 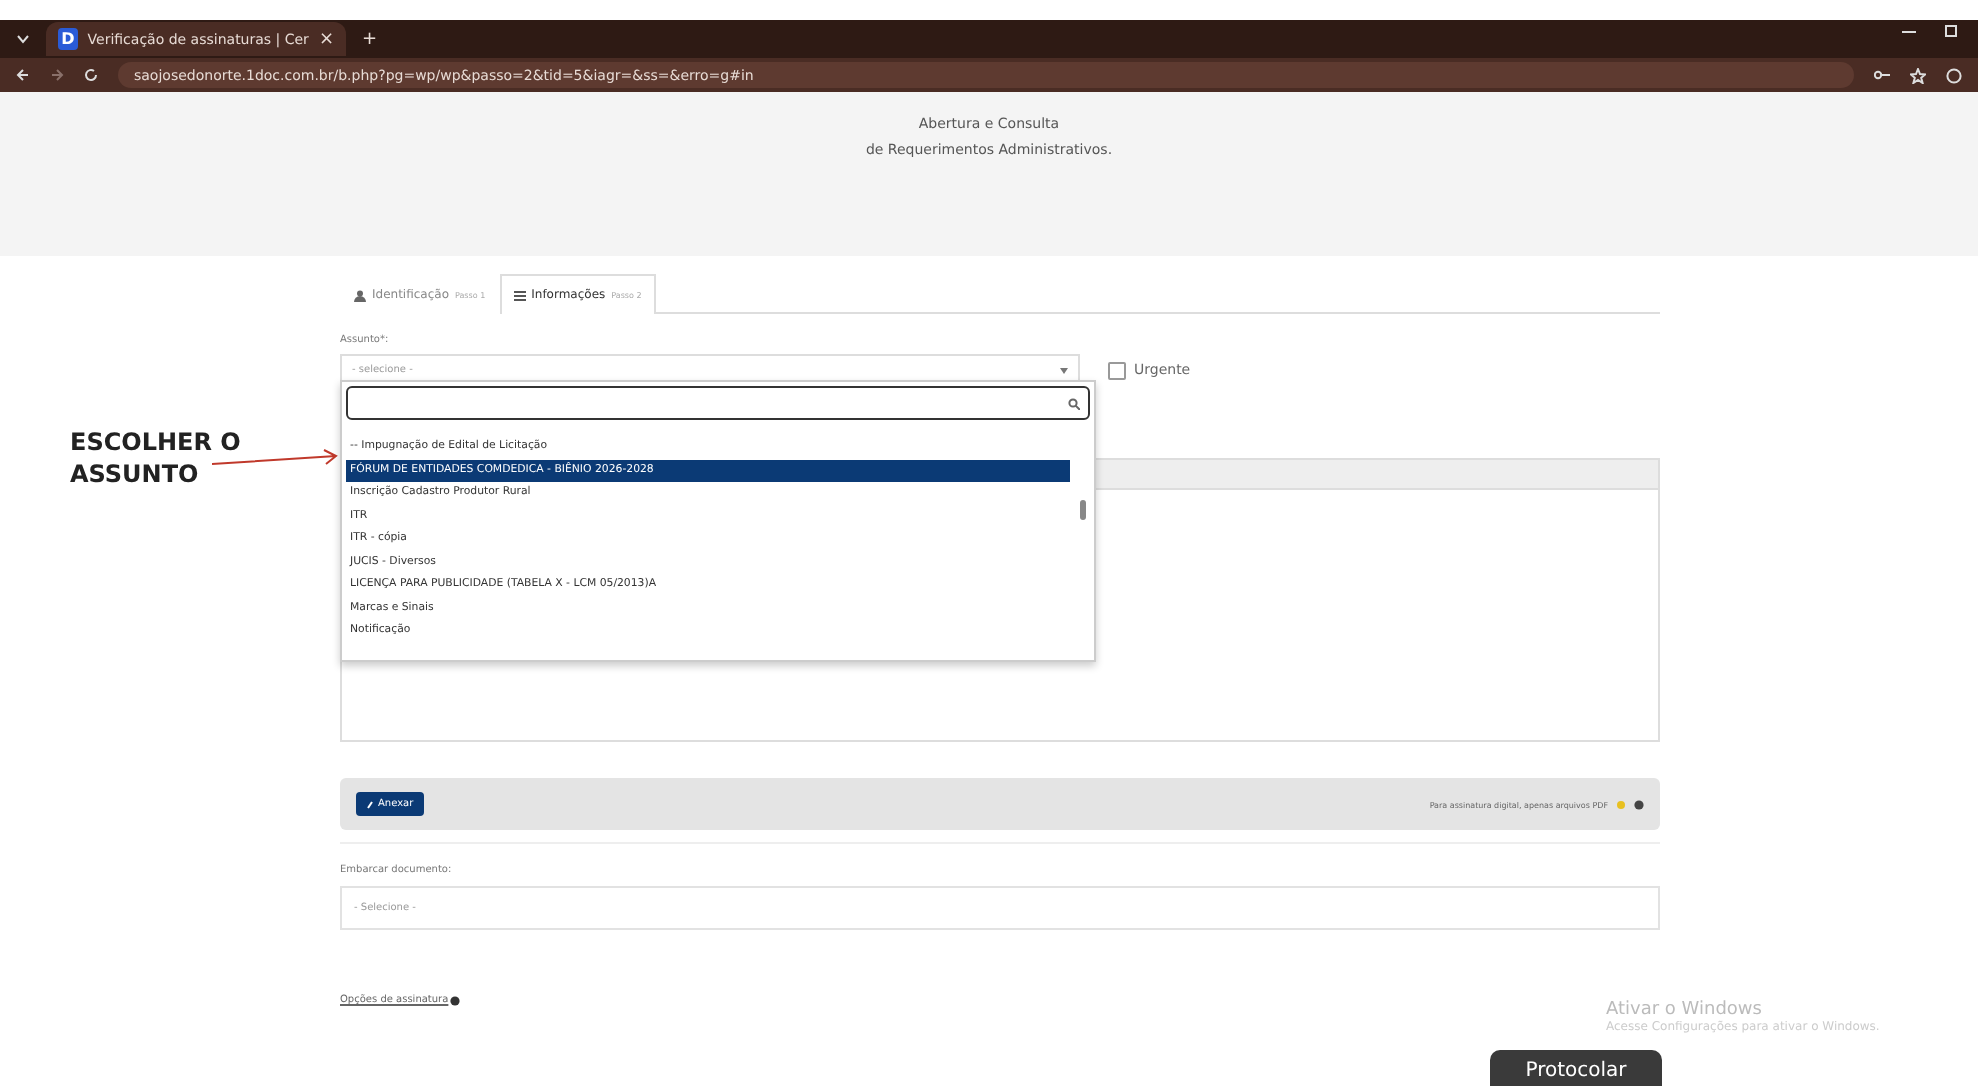 I want to click on site-favicon: D, so click(x=68, y=39).